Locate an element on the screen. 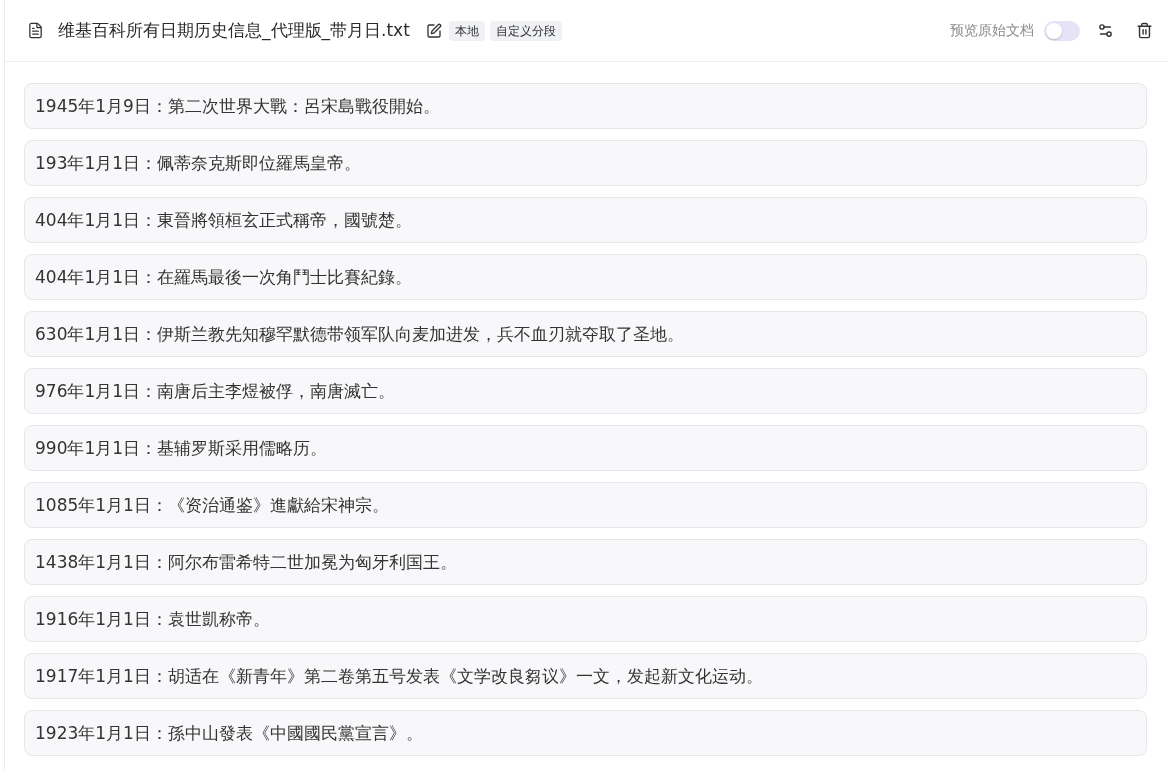  segment-row: 1917年1月1日：胡适在《新青年》第二卷第五号发表《文学改良芻议》一文，发起新文化运动。 is located at coordinates (585, 676).